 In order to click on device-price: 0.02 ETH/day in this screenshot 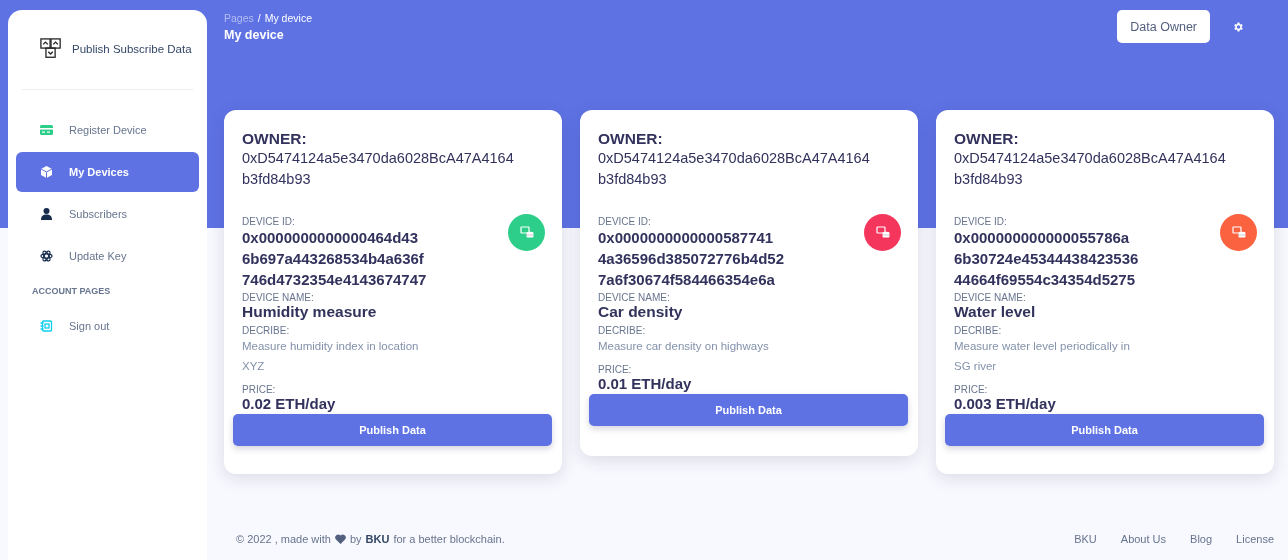, I will do `click(289, 403)`.